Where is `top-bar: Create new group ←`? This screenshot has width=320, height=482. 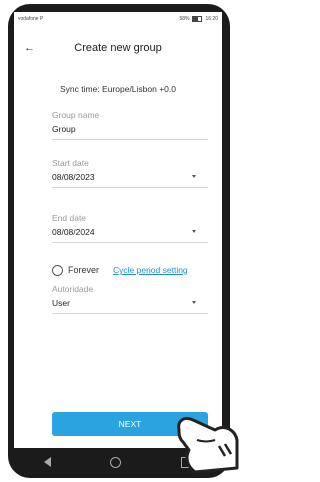 top-bar: Create new group ← is located at coordinates (118, 52).